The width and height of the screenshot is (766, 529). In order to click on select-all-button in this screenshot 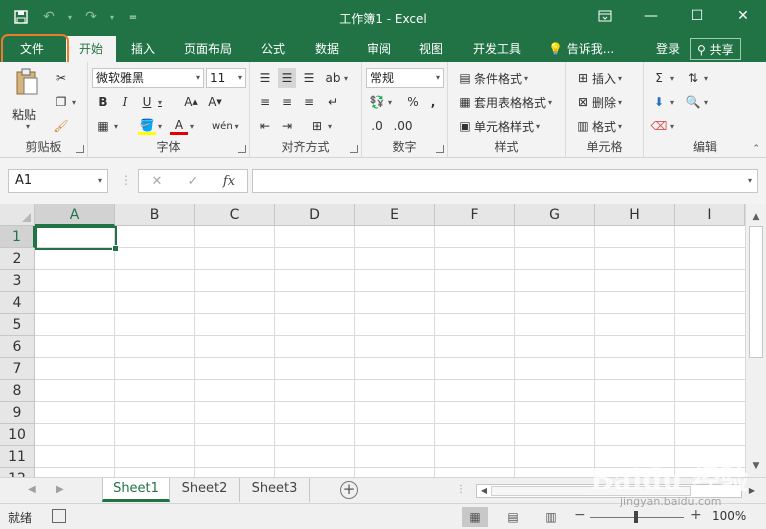, I will do `click(17, 215)`.